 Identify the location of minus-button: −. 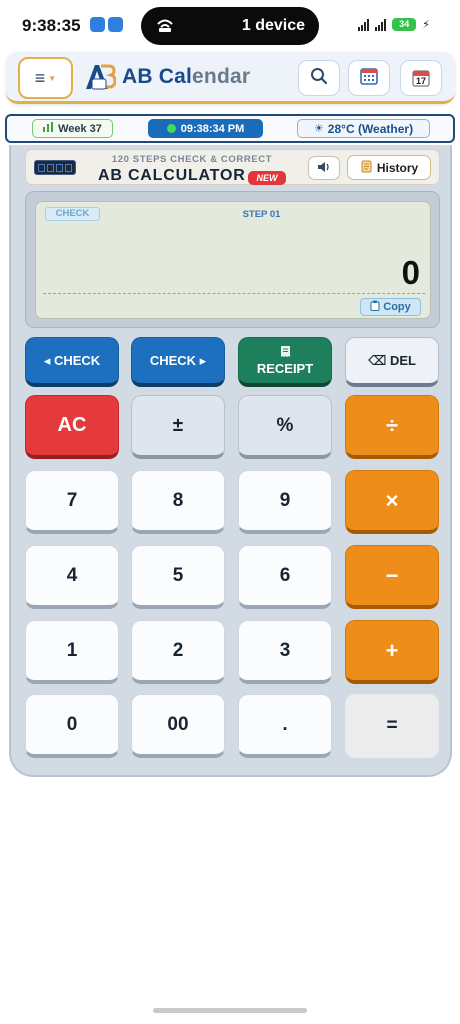
(392, 577).